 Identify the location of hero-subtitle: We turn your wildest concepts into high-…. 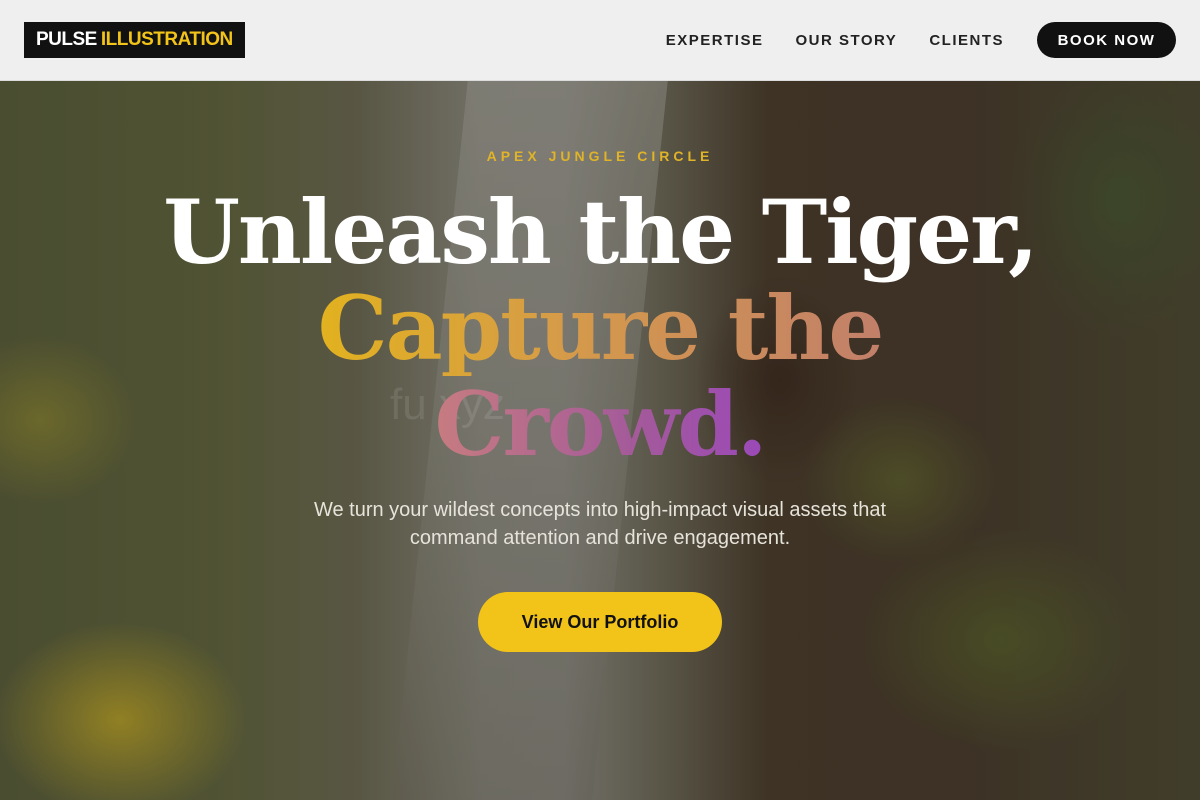
(600, 524).